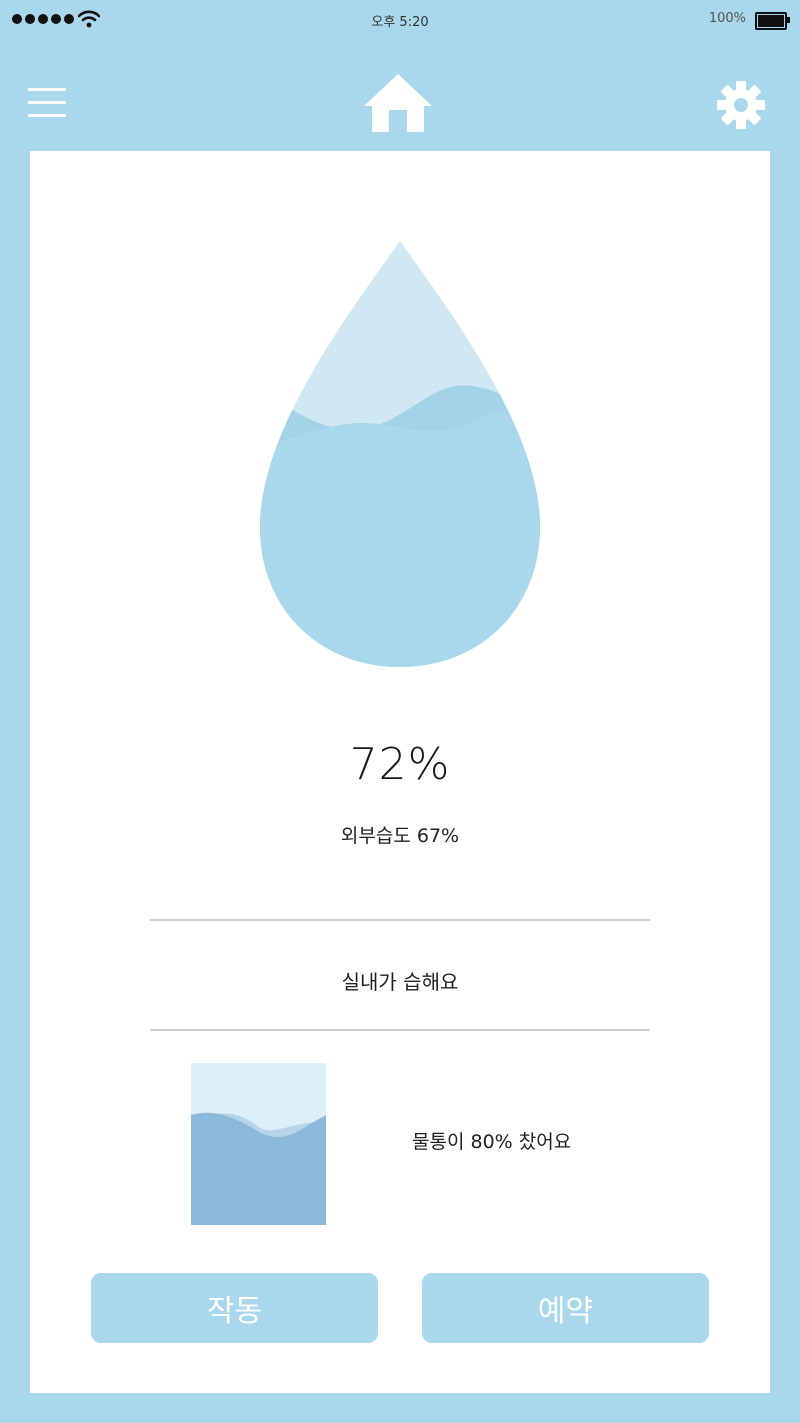  What do you see at coordinates (400, 454) in the screenshot?
I see `water-drop-icon` at bounding box center [400, 454].